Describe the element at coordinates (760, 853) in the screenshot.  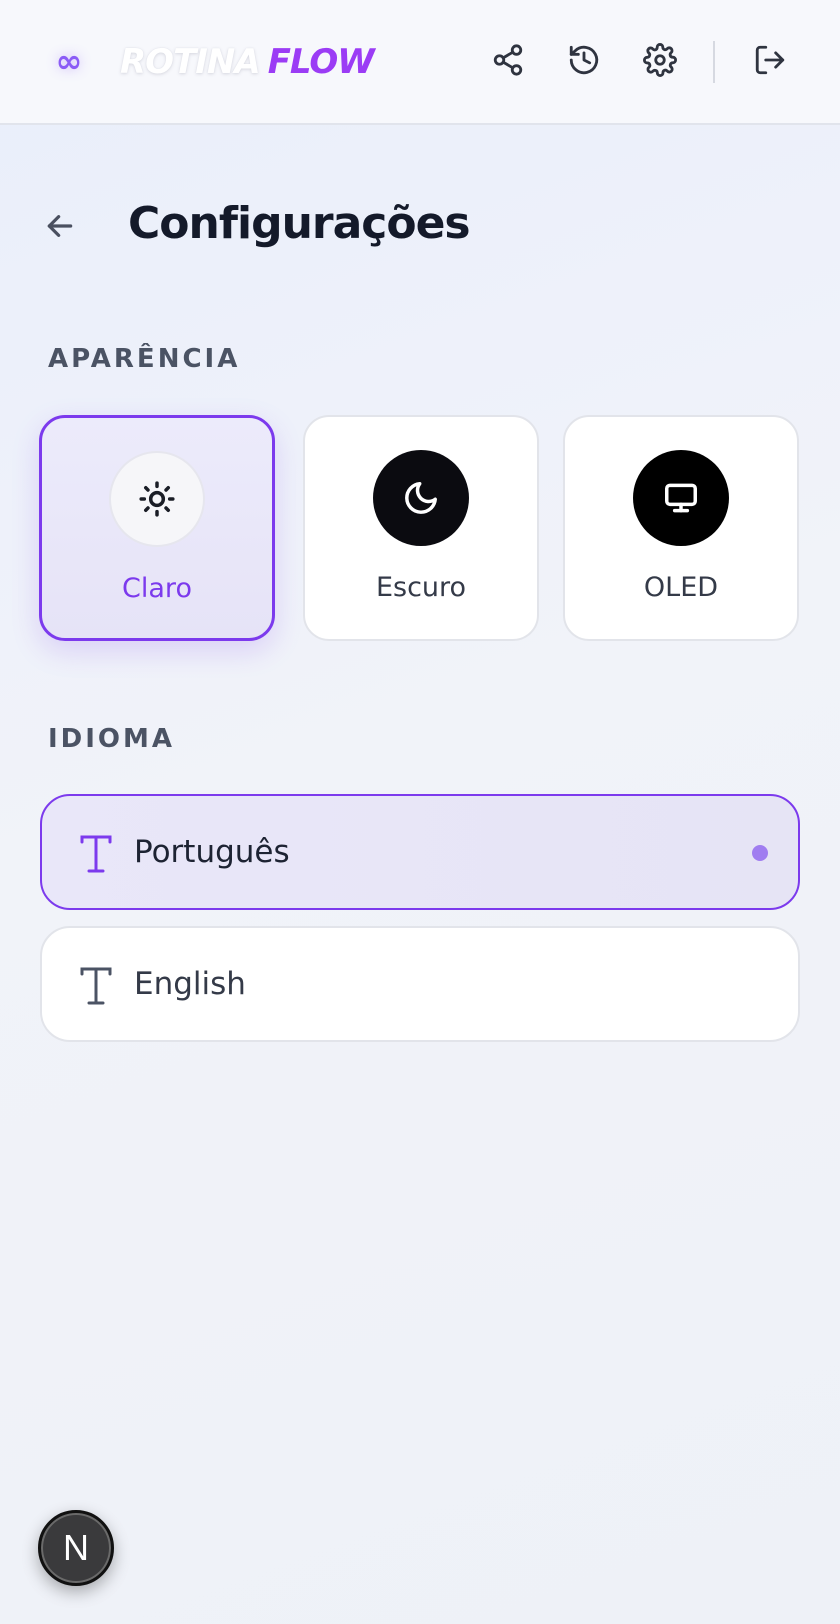
I see `selected-indicator-dot` at that location.